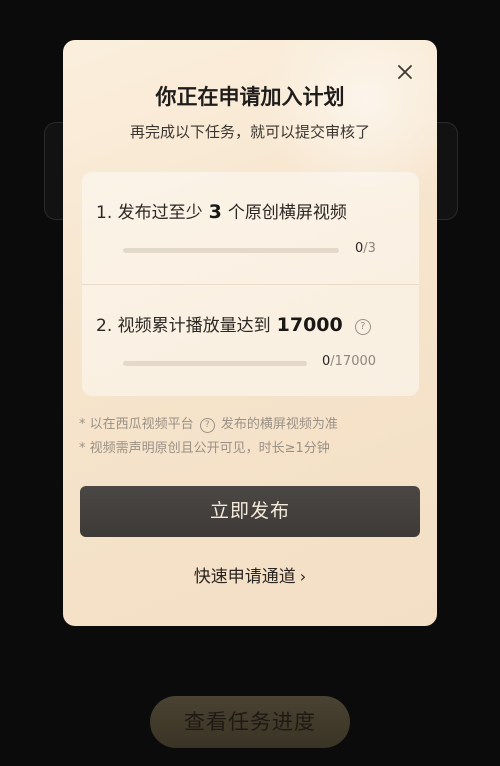 The height and width of the screenshot is (766, 500). I want to click on dialog-subtitle: 再完成以下任务，就可以提交审核了, so click(249, 132).